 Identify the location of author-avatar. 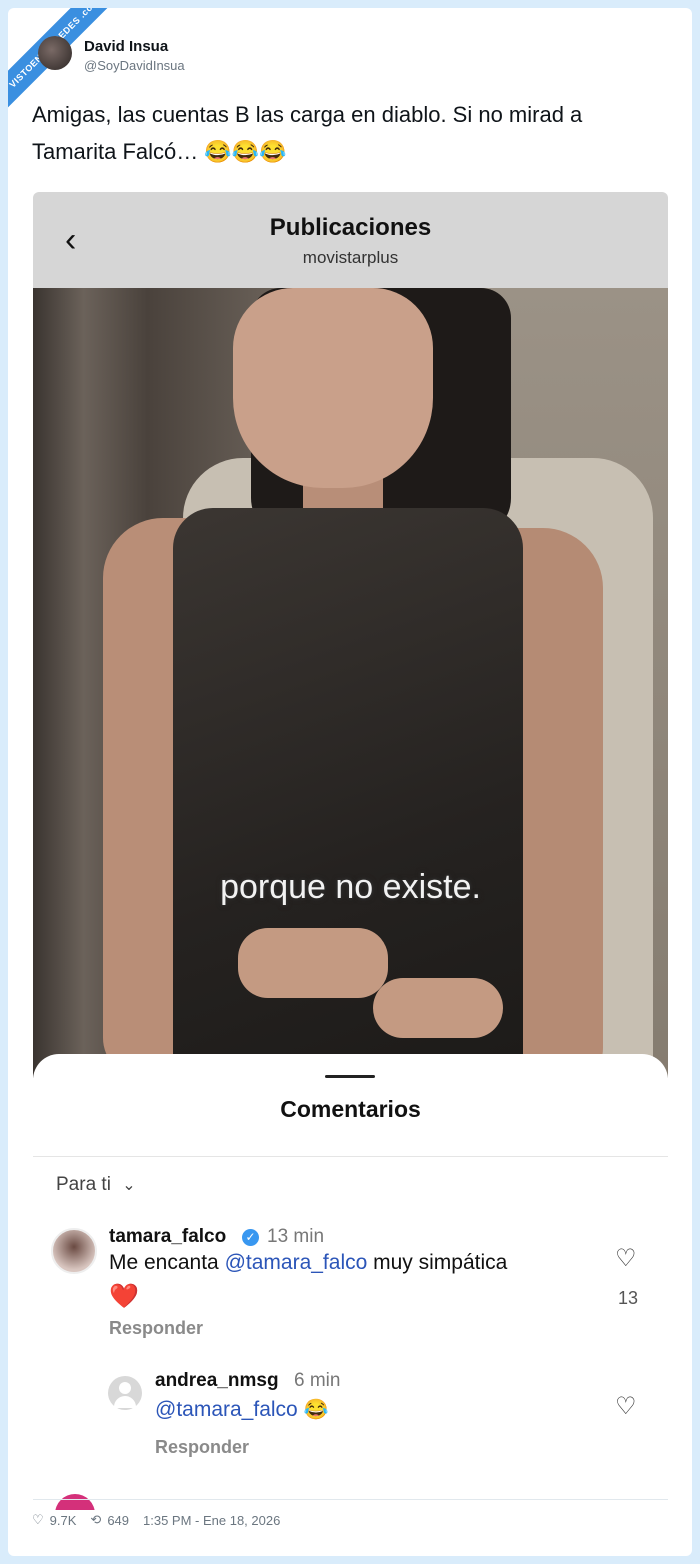
(55, 53).